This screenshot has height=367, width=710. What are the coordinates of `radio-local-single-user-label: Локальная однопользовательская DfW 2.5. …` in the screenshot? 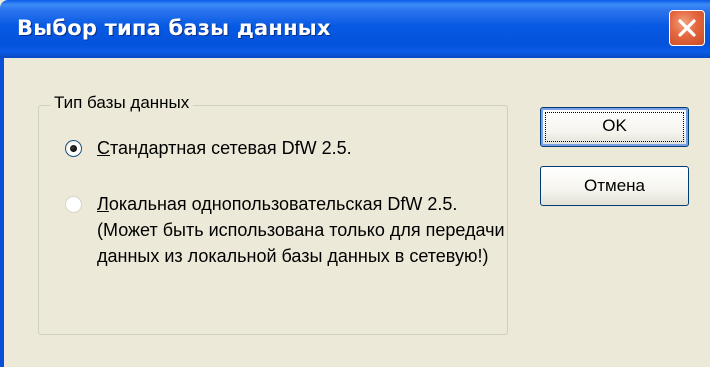 It's located at (301, 230).